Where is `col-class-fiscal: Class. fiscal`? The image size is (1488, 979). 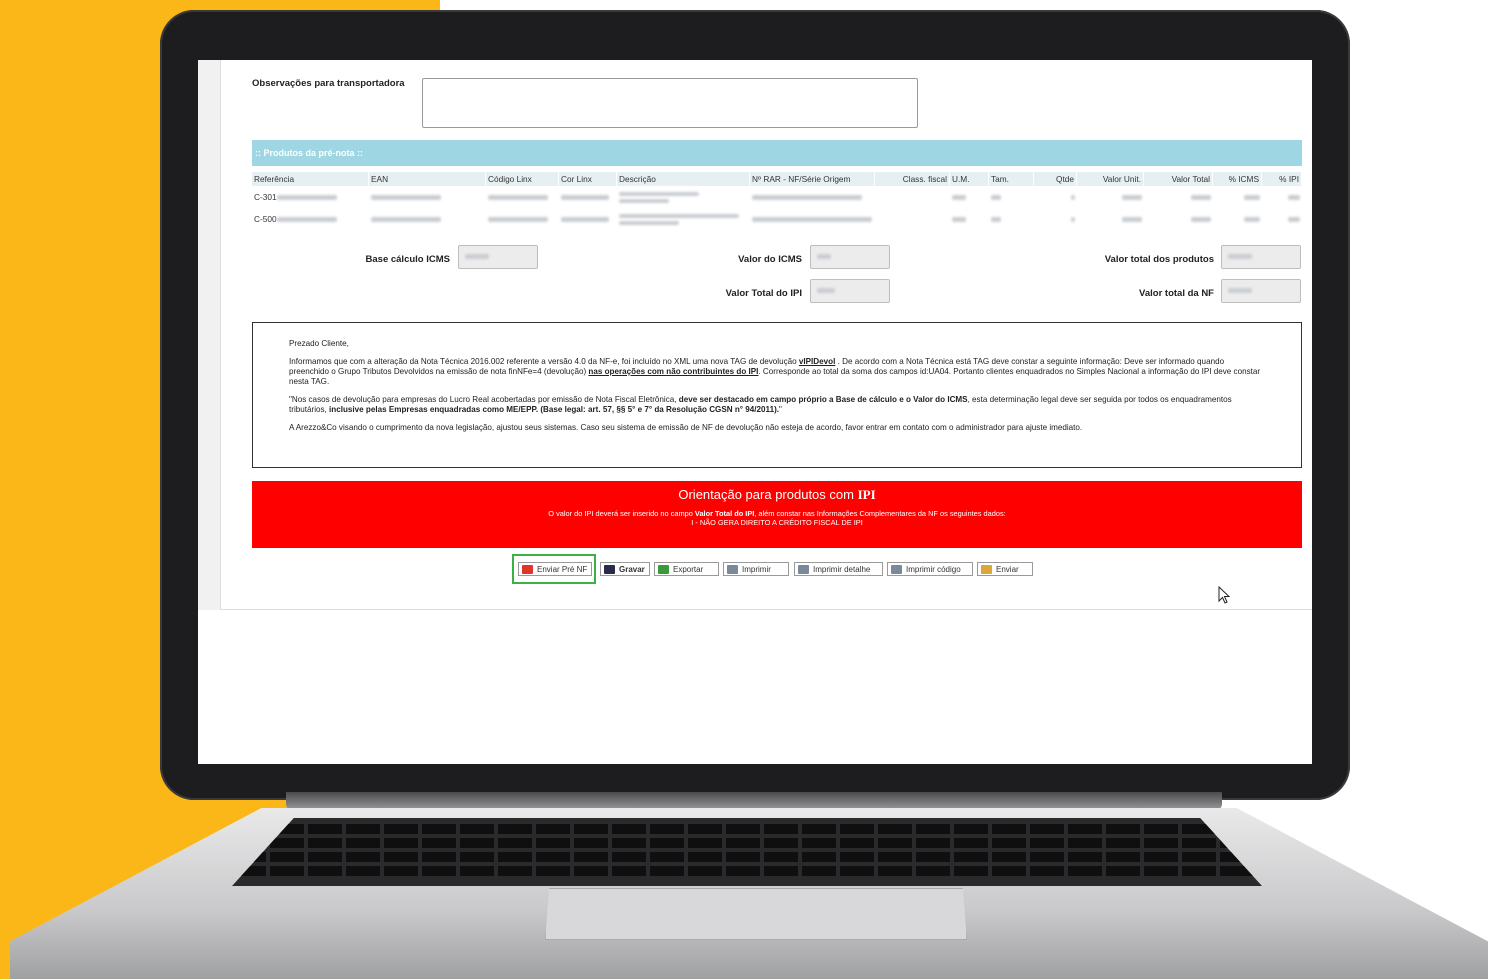 col-class-fiscal: Class. fiscal is located at coordinates (912, 179).